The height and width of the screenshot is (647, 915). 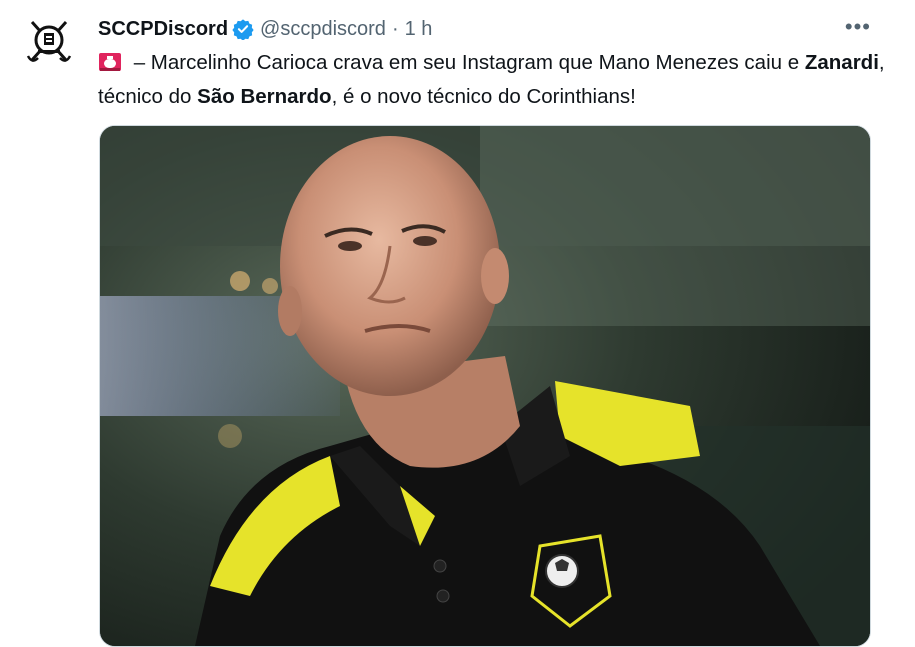 I want to click on more-options-icon: •••, so click(x=858, y=27).